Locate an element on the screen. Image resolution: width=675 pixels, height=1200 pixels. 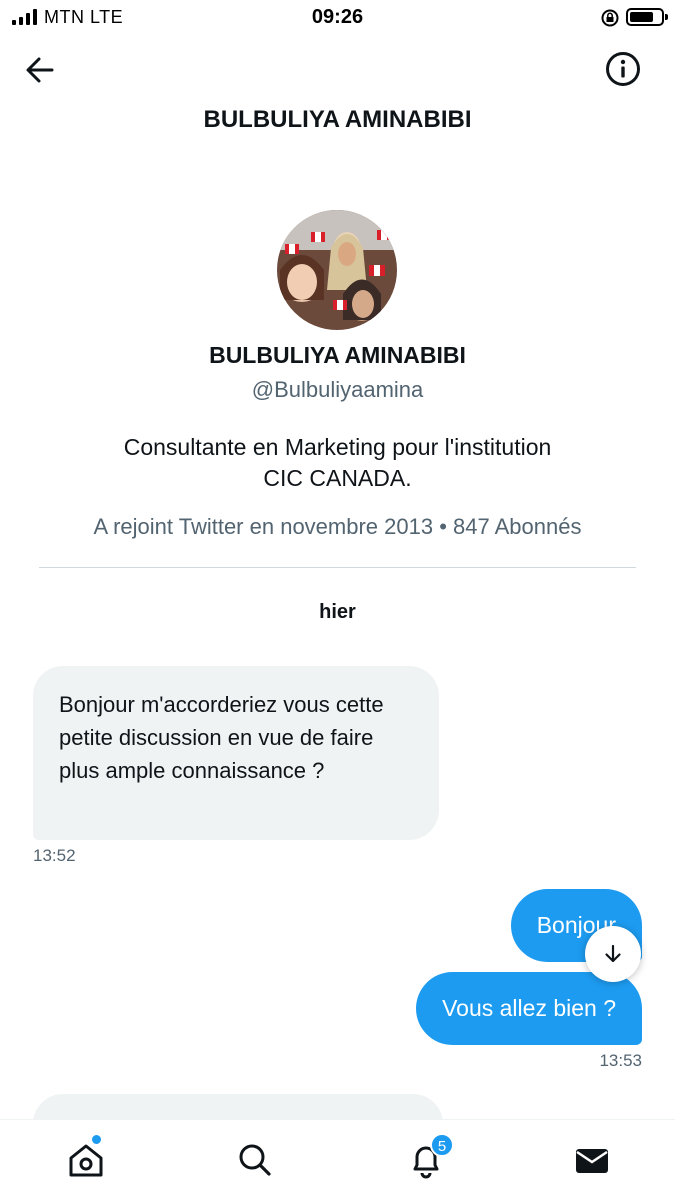
status-bar: MTN LTE 09:26 is located at coordinates (337, 18).